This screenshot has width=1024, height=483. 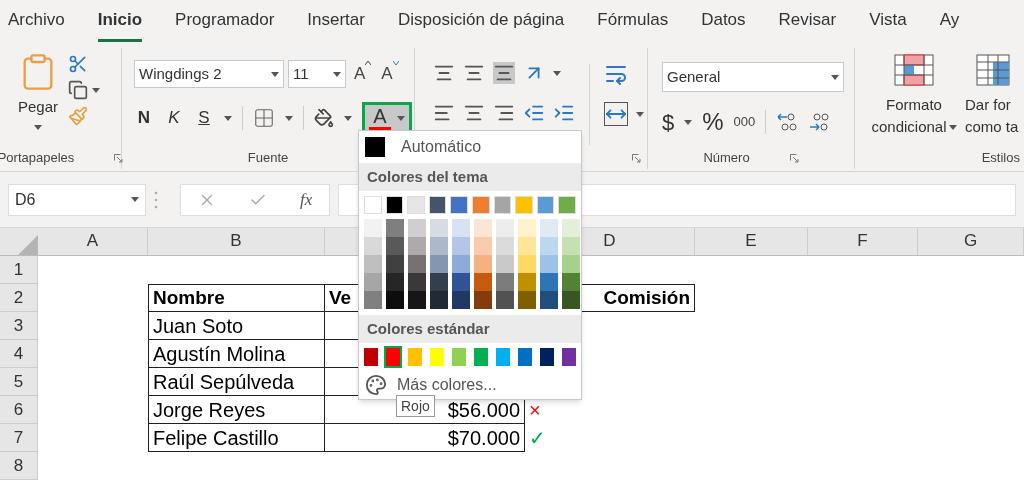 What do you see at coordinates (504, 73) in the screenshot?
I see `align-bottom-icon` at bounding box center [504, 73].